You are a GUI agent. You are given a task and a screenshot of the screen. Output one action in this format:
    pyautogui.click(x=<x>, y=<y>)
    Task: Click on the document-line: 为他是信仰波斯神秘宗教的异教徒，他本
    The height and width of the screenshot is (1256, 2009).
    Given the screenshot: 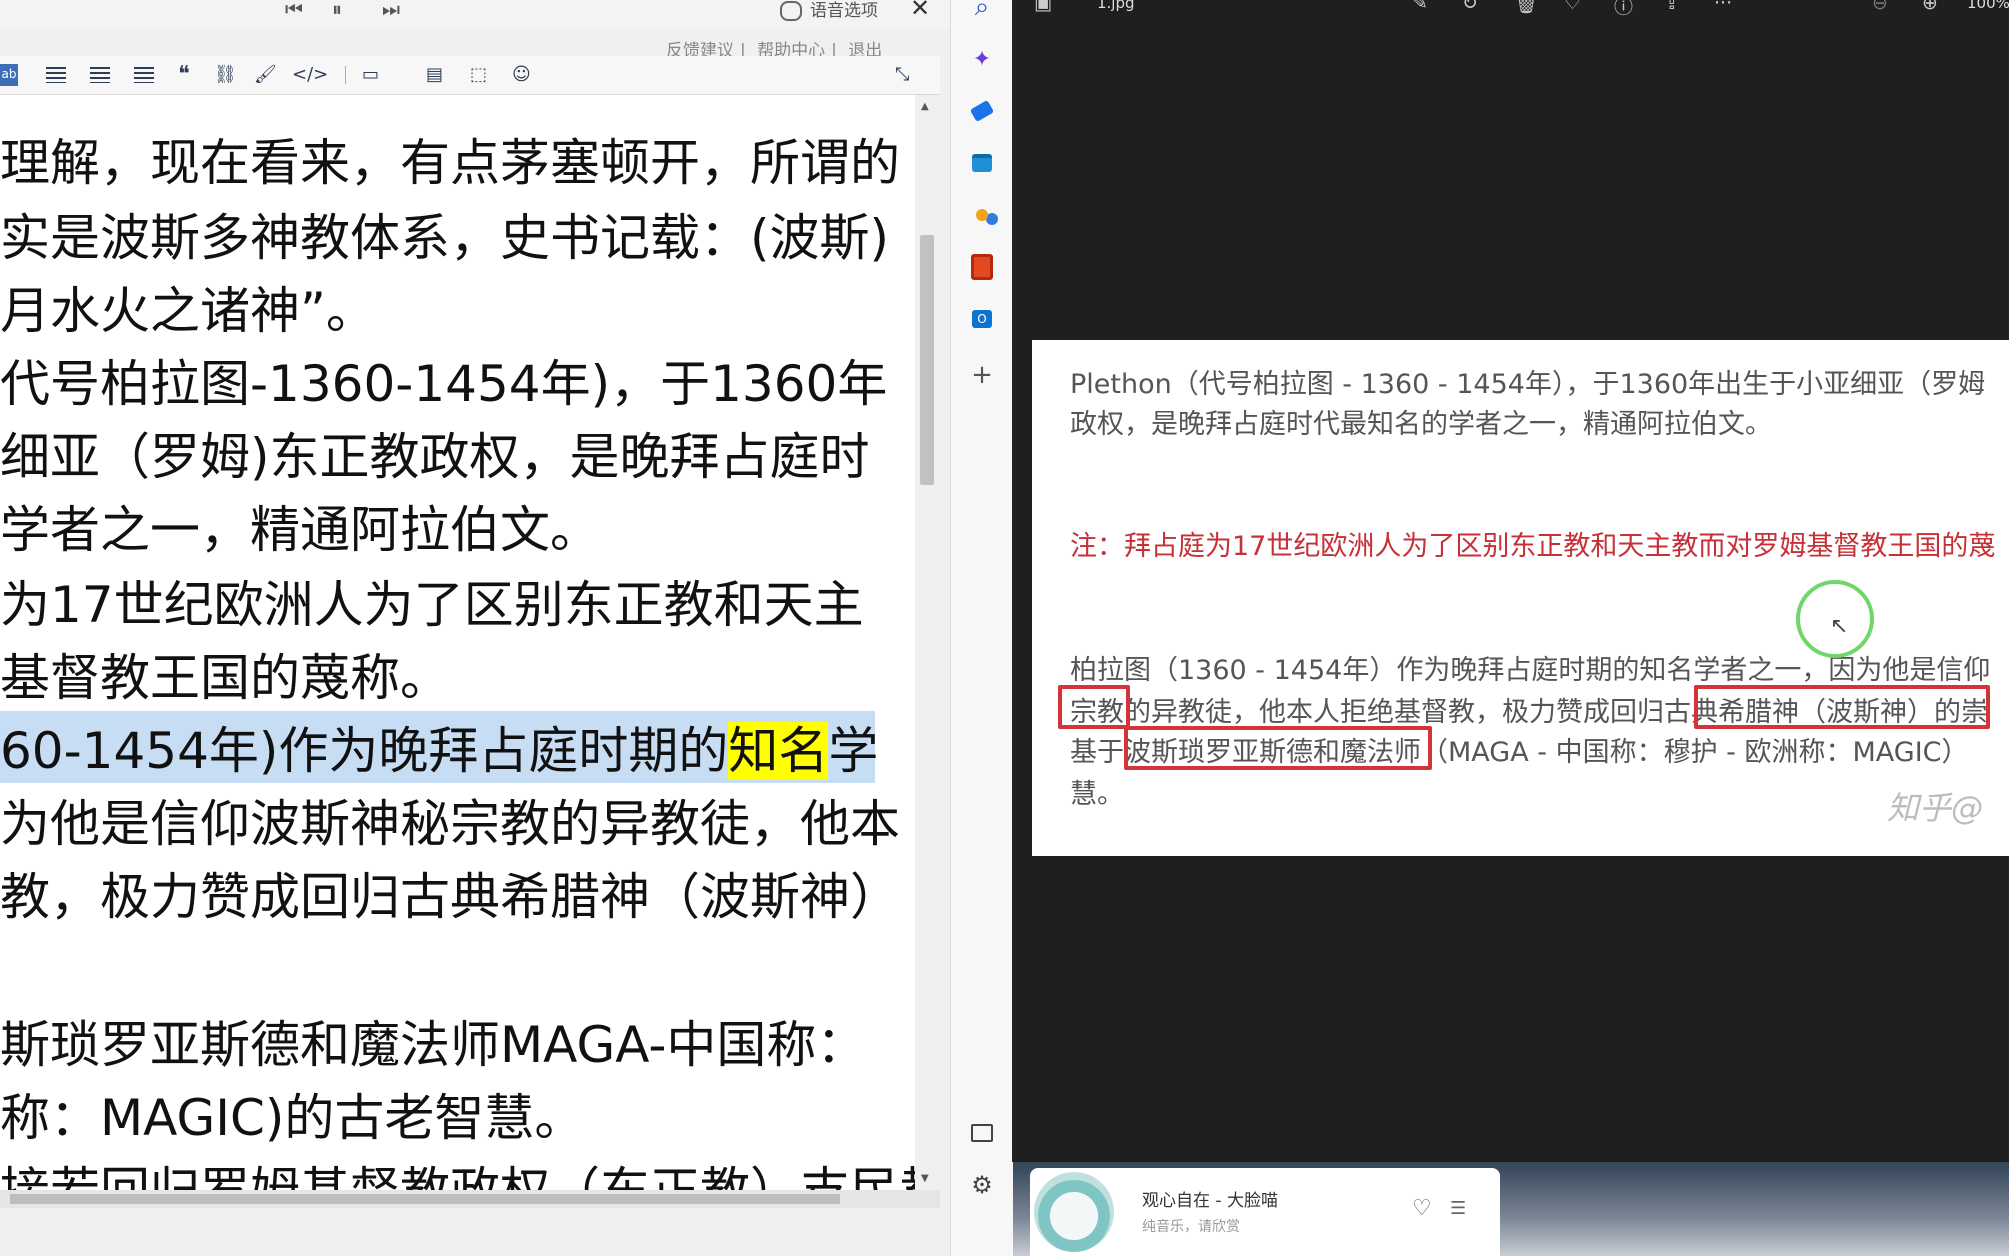 What is the action you would take?
    pyautogui.click(x=450, y=824)
    